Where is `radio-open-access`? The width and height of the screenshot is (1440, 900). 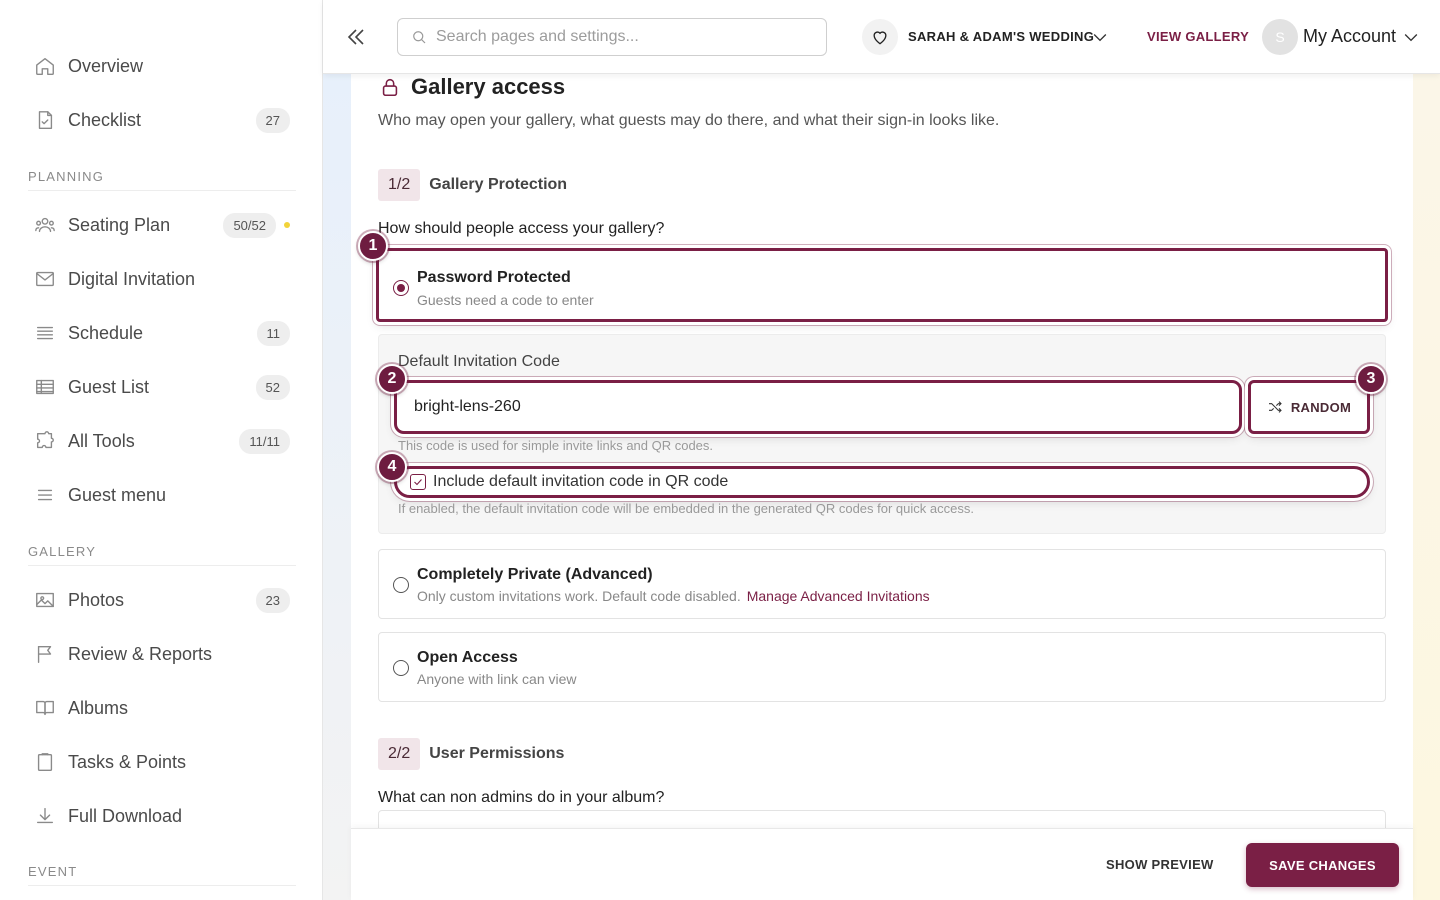 radio-open-access is located at coordinates (401, 668).